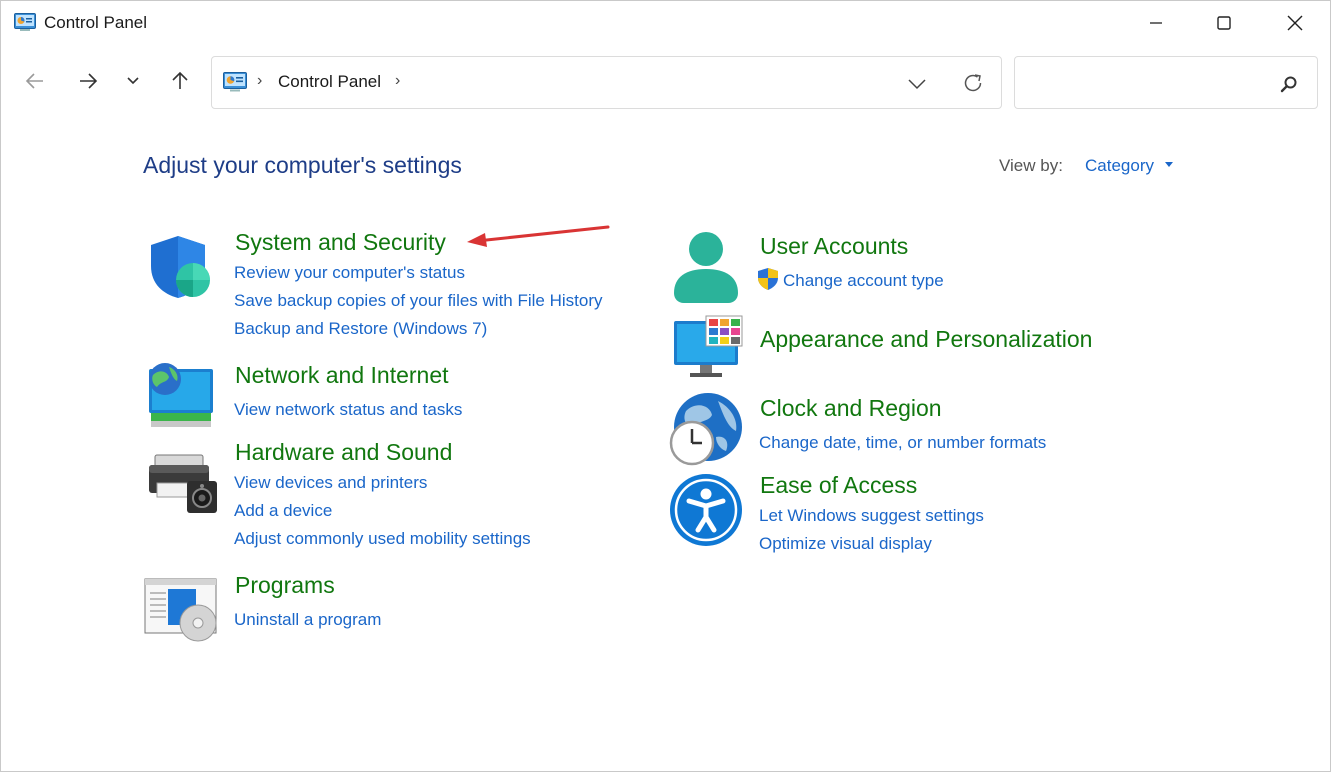  I want to click on close-button, so click(1295, 23).